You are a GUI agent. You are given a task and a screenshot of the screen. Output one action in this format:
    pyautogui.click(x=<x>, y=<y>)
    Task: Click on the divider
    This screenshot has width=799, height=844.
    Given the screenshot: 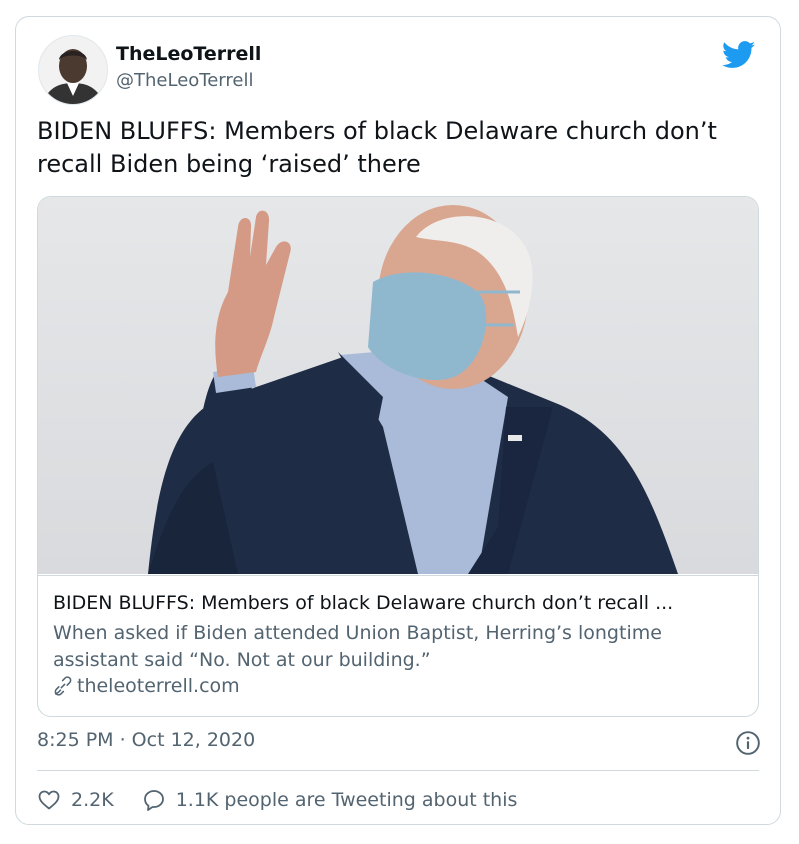 What is the action you would take?
    pyautogui.click(x=398, y=770)
    